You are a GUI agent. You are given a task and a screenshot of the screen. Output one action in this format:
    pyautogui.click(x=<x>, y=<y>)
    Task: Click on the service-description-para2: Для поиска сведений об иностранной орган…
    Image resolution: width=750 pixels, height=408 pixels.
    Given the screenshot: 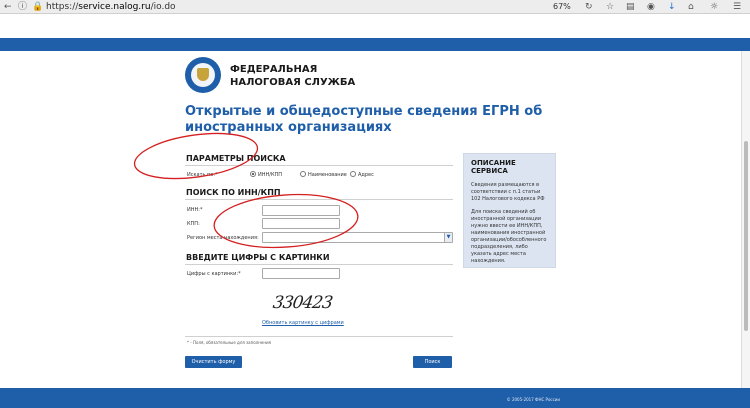 What is the action you would take?
    pyautogui.click(x=509, y=236)
    